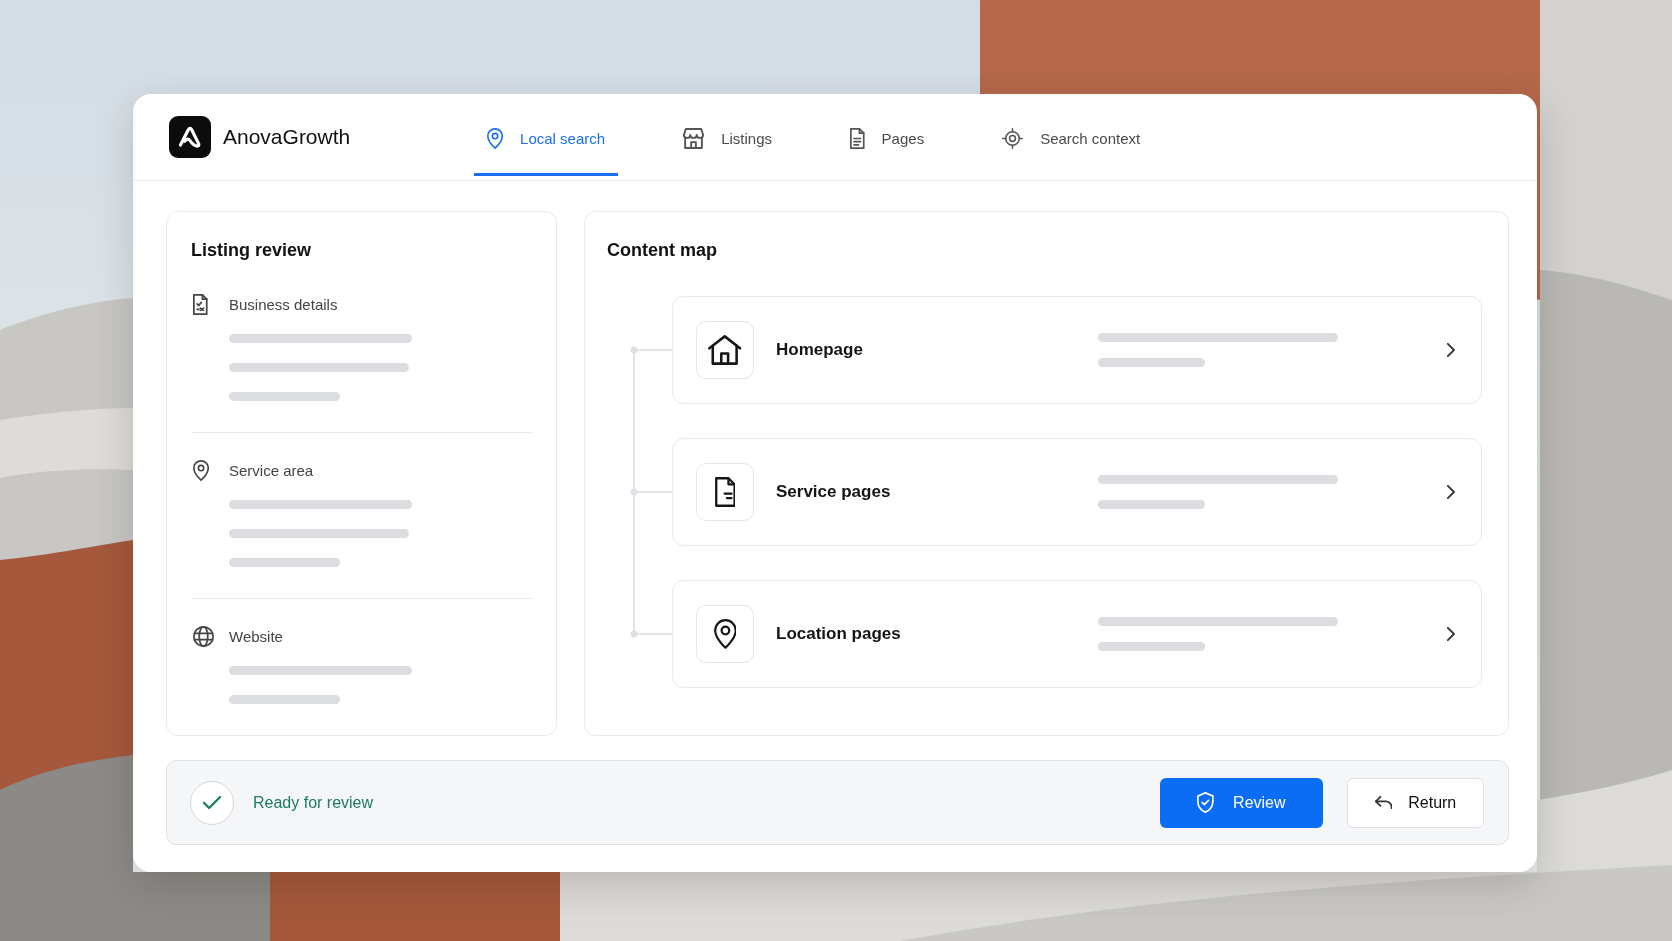 The image size is (1672, 941). What do you see at coordinates (727, 135) in the screenshot?
I see `nav-tab: Listings` at bounding box center [727, 135].